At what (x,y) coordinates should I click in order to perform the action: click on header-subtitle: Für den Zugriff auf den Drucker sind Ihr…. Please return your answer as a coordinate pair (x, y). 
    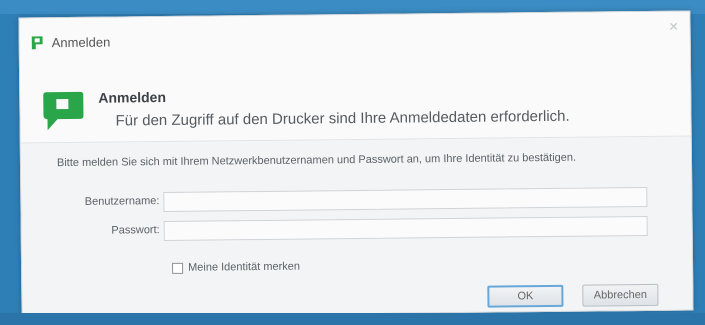
    Looking at the image, I should click on (342, 118).